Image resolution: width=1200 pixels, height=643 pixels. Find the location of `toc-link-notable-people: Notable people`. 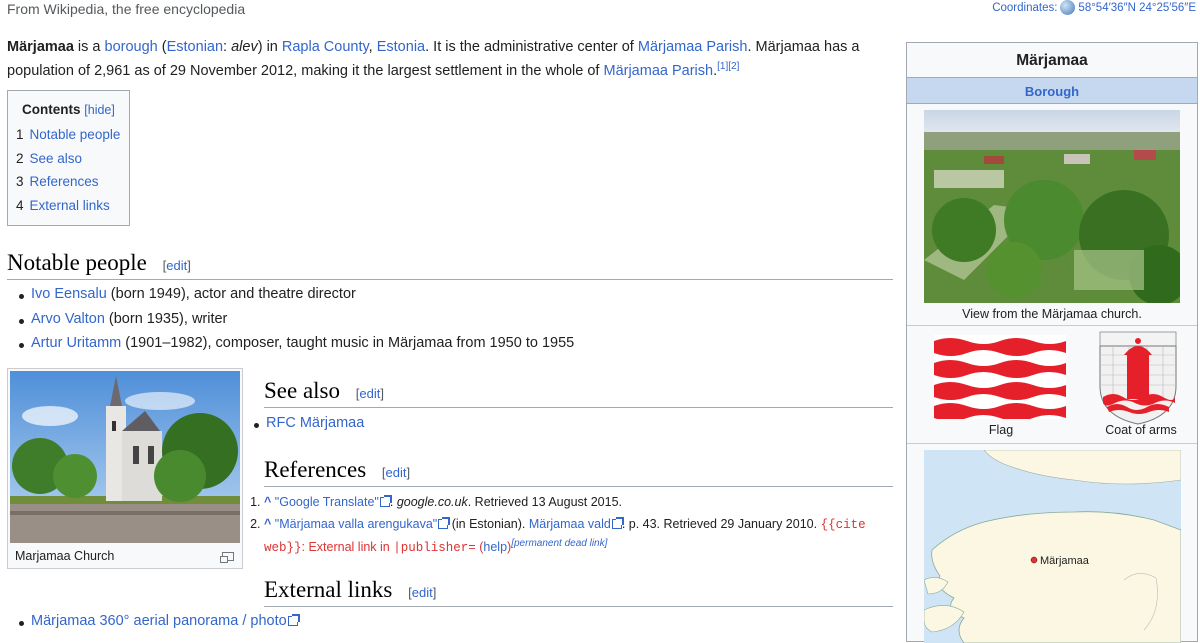

toc-link-notable-people: Notable people is located at coordinates (75, 139).